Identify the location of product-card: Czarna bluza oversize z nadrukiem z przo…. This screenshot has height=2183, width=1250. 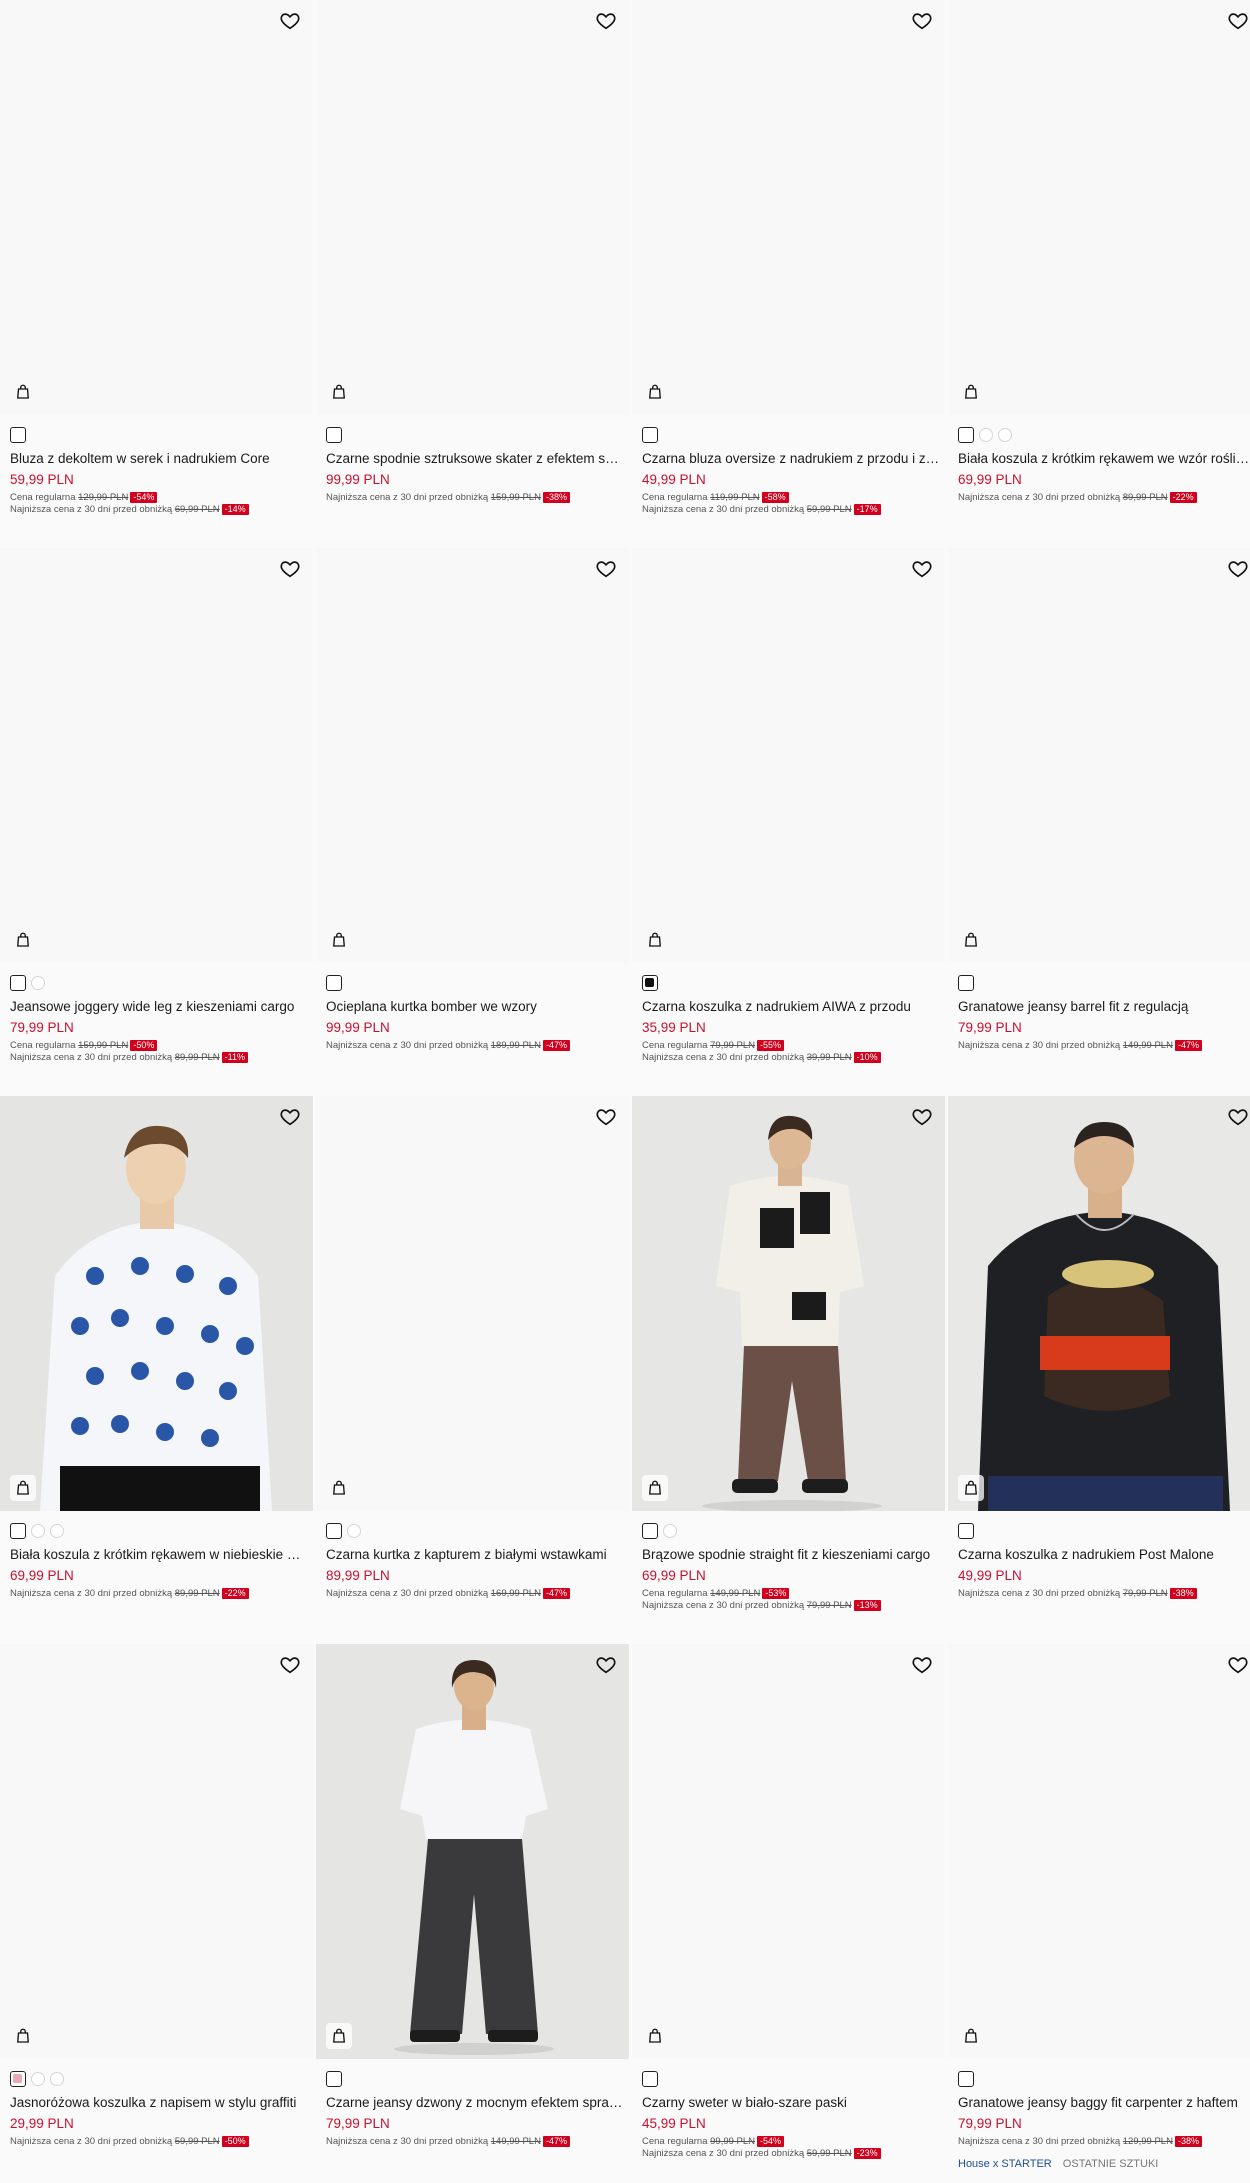
(788, 274).